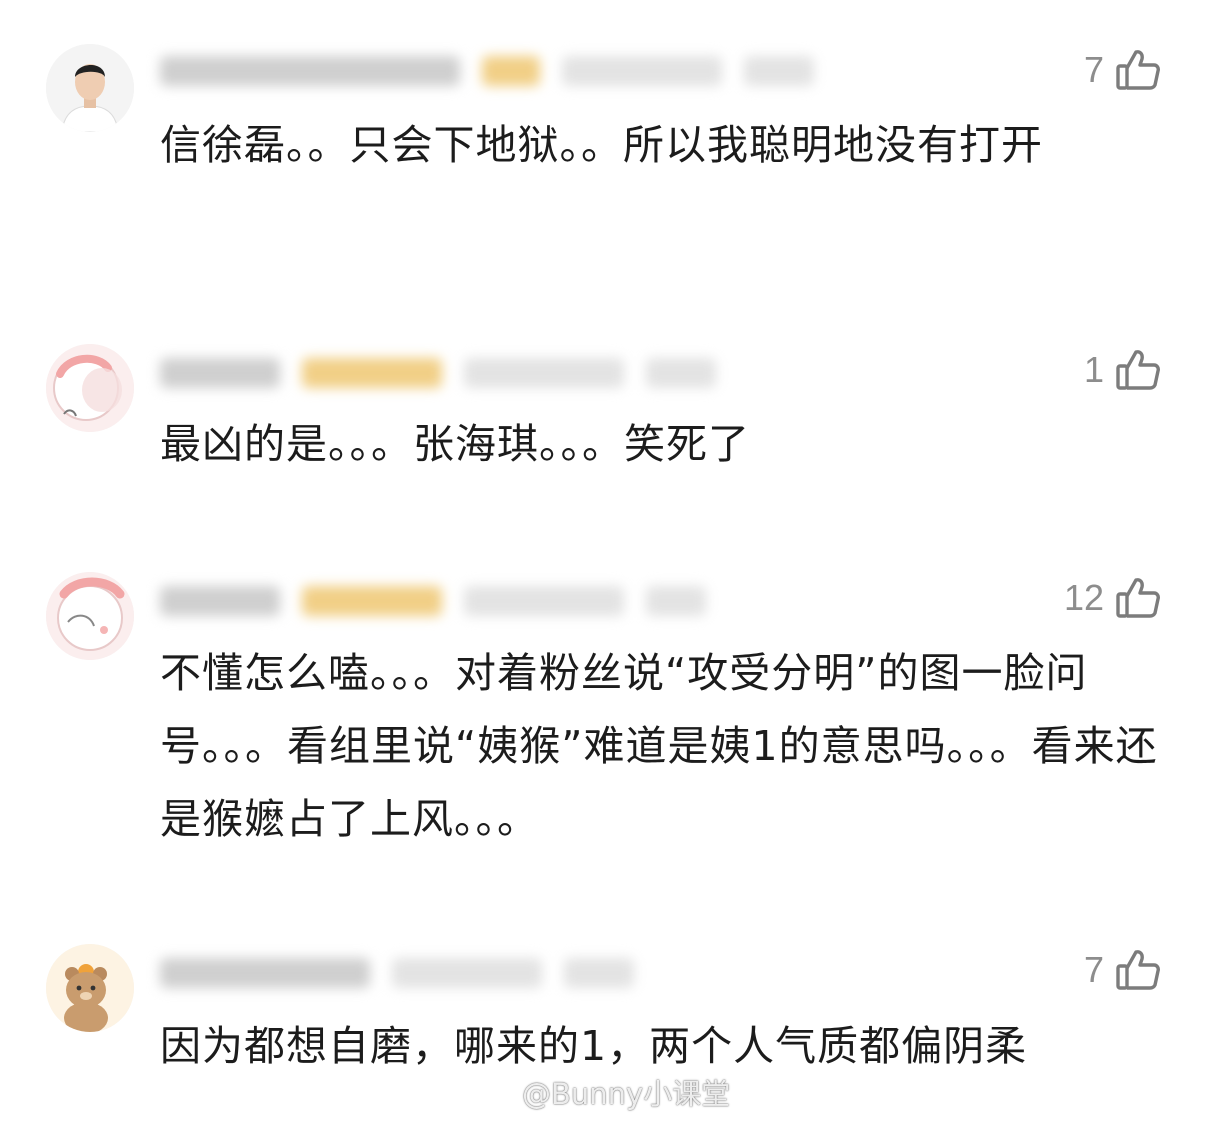 The image size is (1206, 1122). I want to click on like-button: 1, so click(1123, 370).